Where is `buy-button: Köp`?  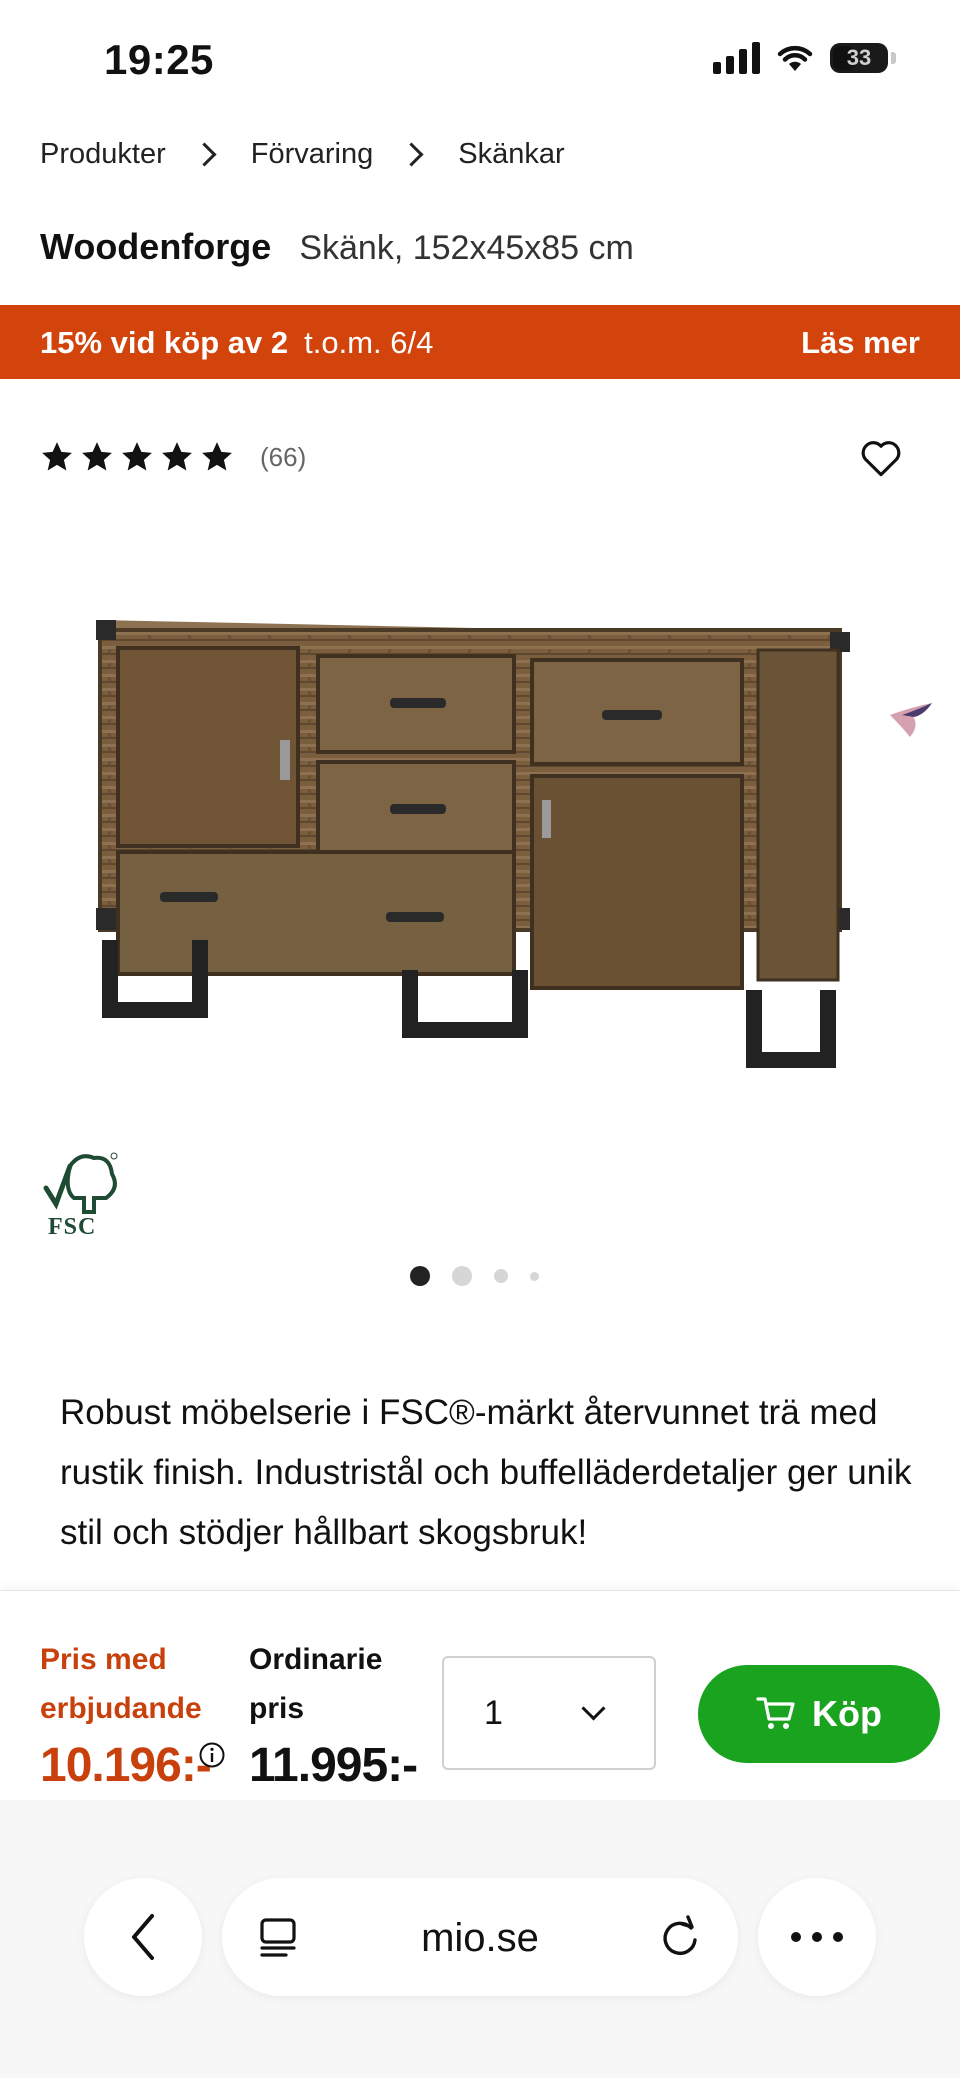
buy-button: Köp is located at coordinates (819, 1714).